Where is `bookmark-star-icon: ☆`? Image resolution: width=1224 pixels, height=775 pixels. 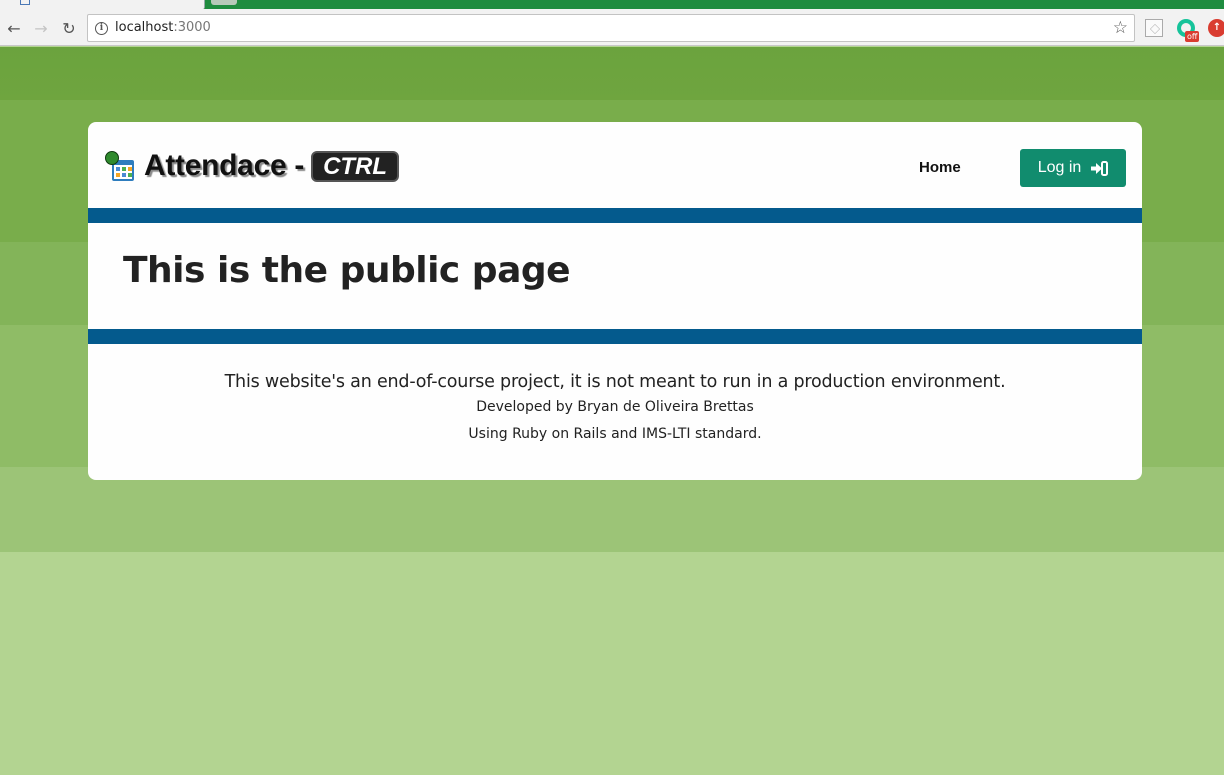
bookmark-star-icon: ☆ is located at coordinates (1120, 28).